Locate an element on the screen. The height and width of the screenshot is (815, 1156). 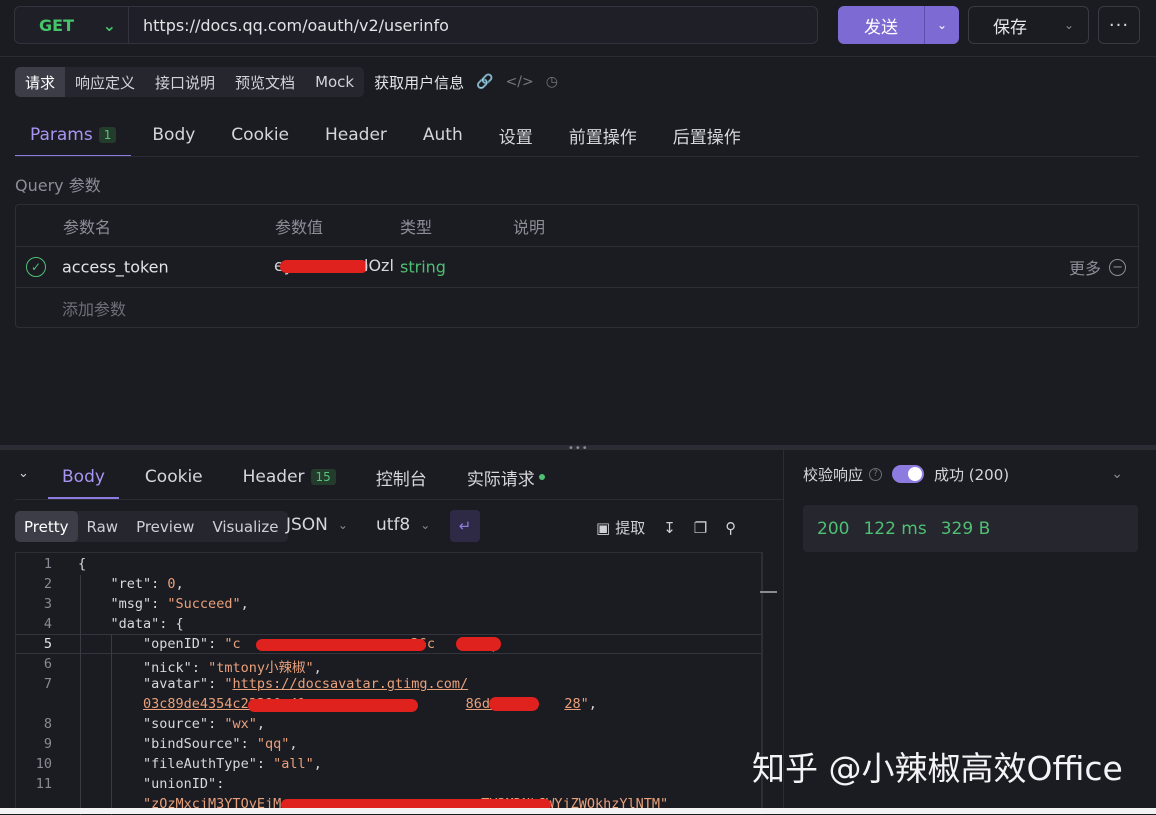
param-name-field: access_token is located at coordinates (115, 267).